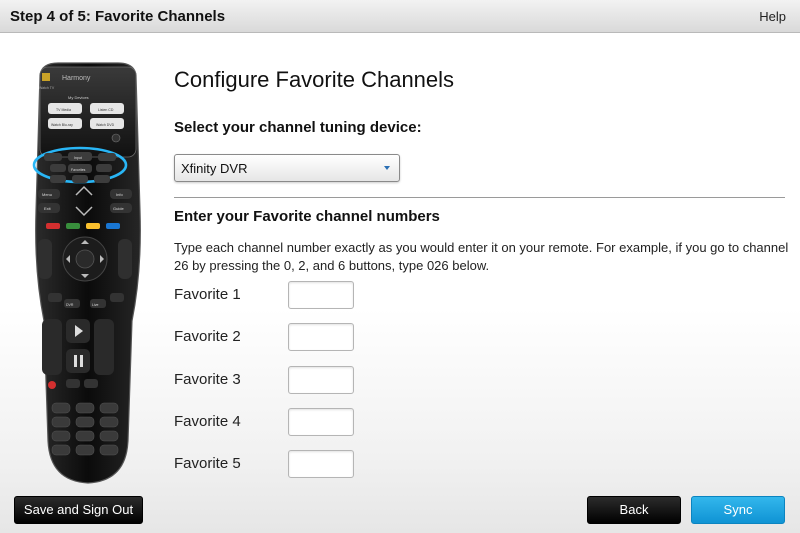  What do you see at coordinates (207, 379) in the screenshot?
I see `favorite-3-label: Favorite 3` at bounding box center [207, 379].